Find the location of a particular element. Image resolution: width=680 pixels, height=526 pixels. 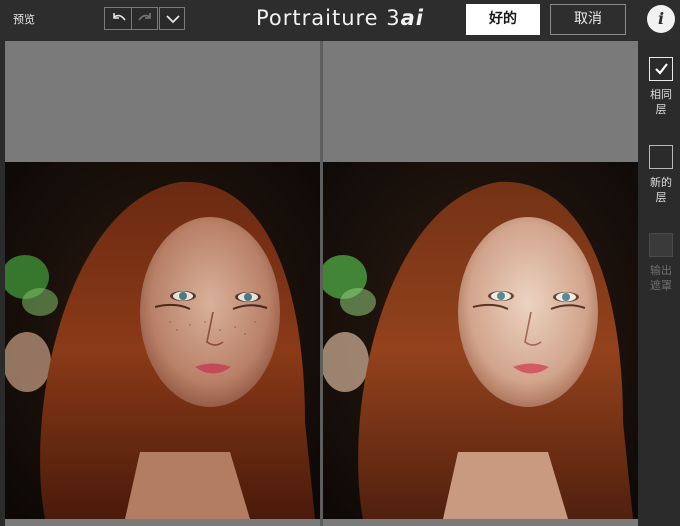

new-layer-checkbox is located at coordinates (661, 157).